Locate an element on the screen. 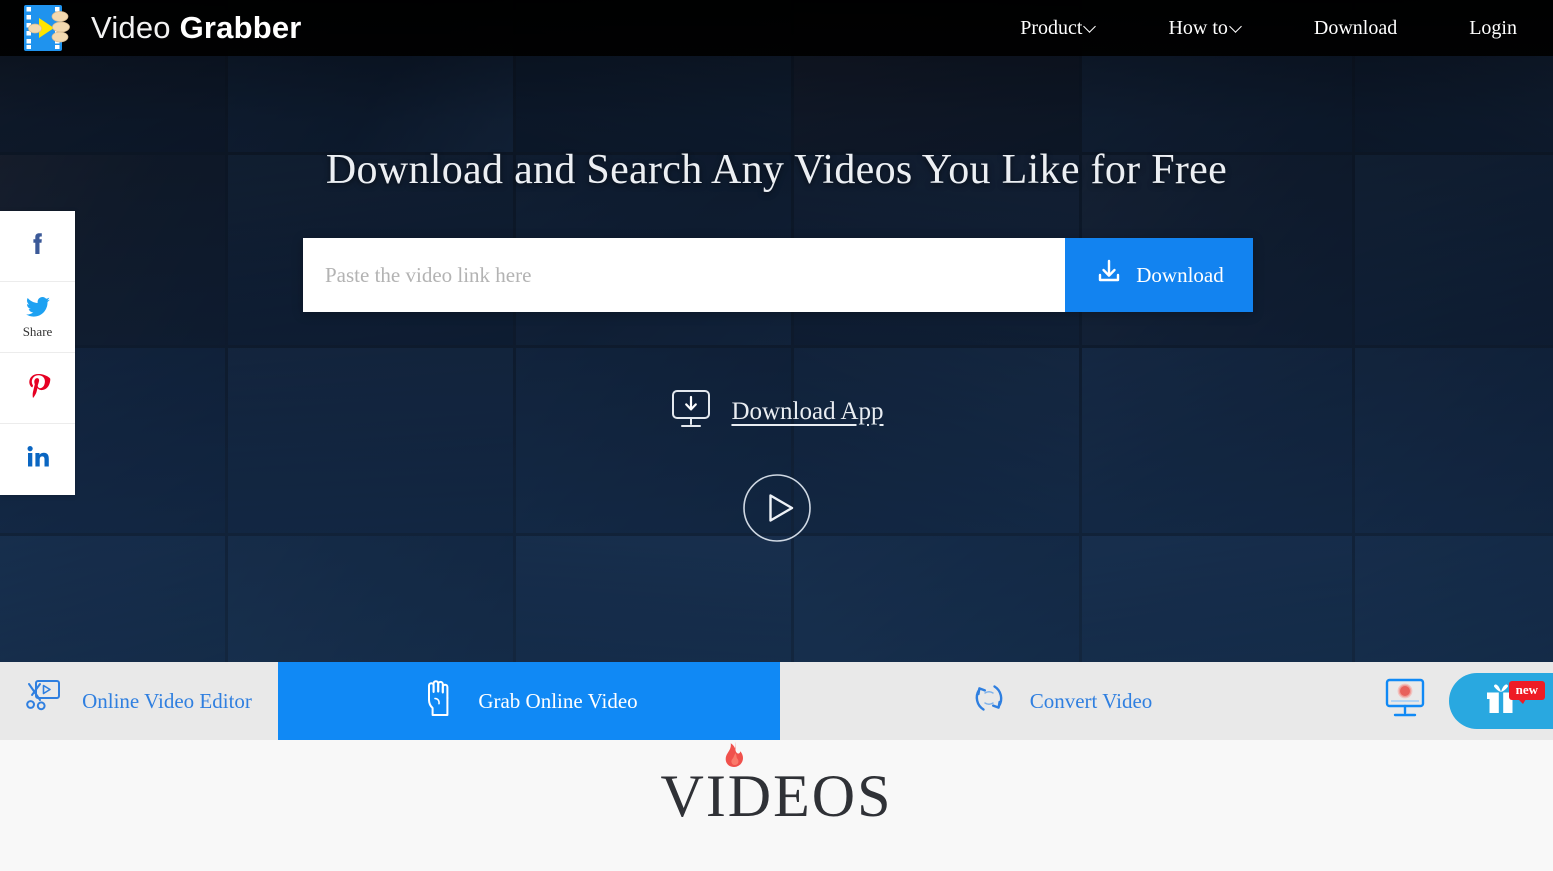 The width and height of the screenshot is (1553, 871). brand-logo-link: Video Grabber is located at coordinates (162, 28).